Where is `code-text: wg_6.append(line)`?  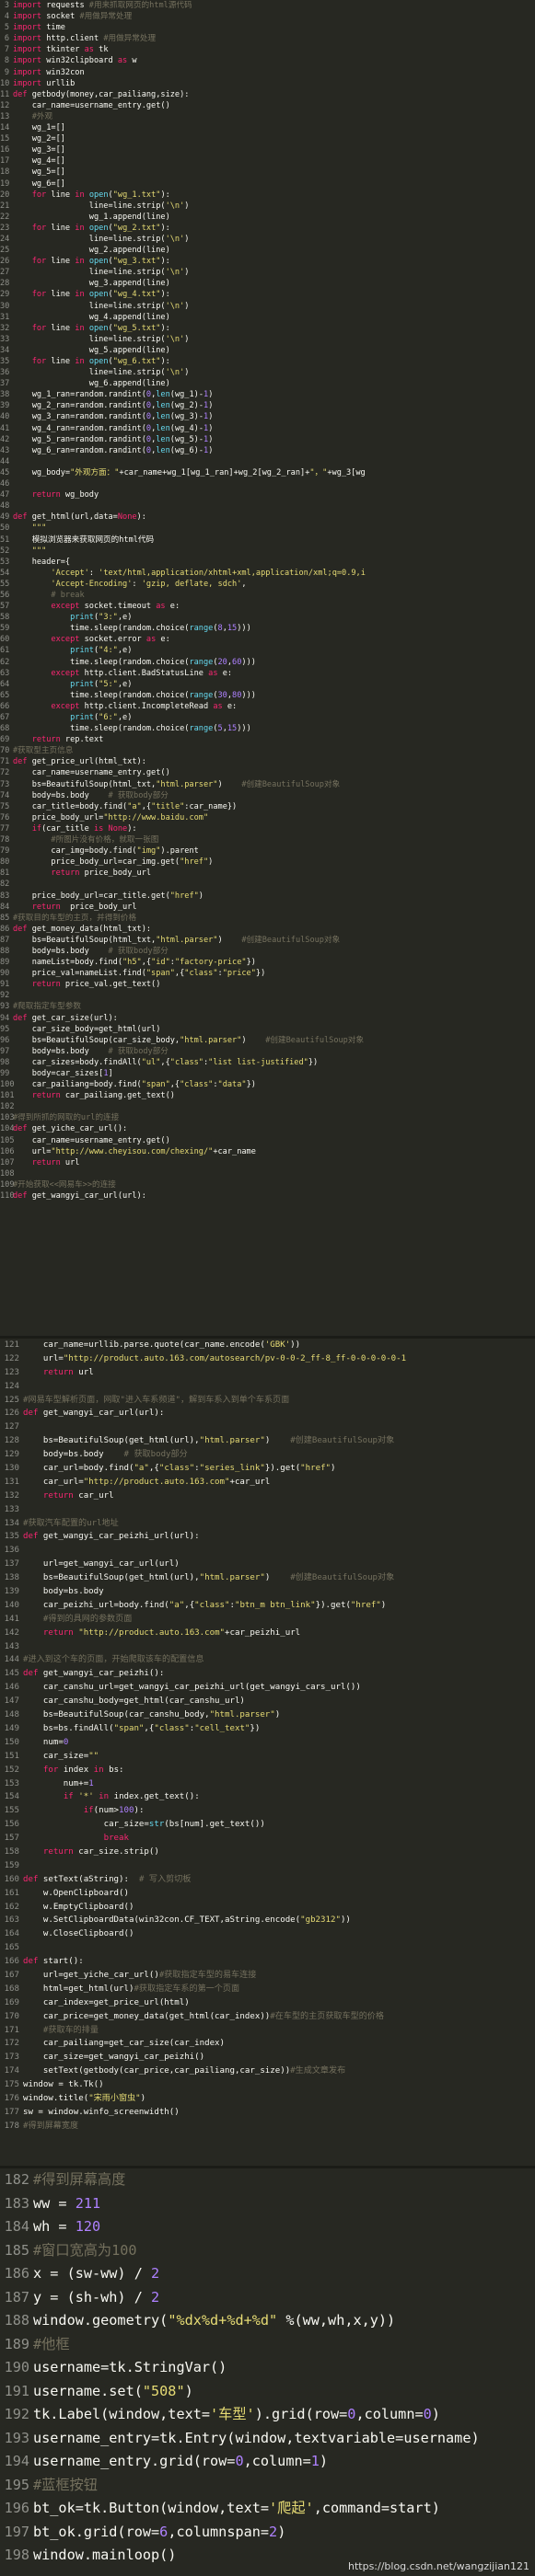 code-text: wg_6.append(line) is located at coordinates (91, 383).